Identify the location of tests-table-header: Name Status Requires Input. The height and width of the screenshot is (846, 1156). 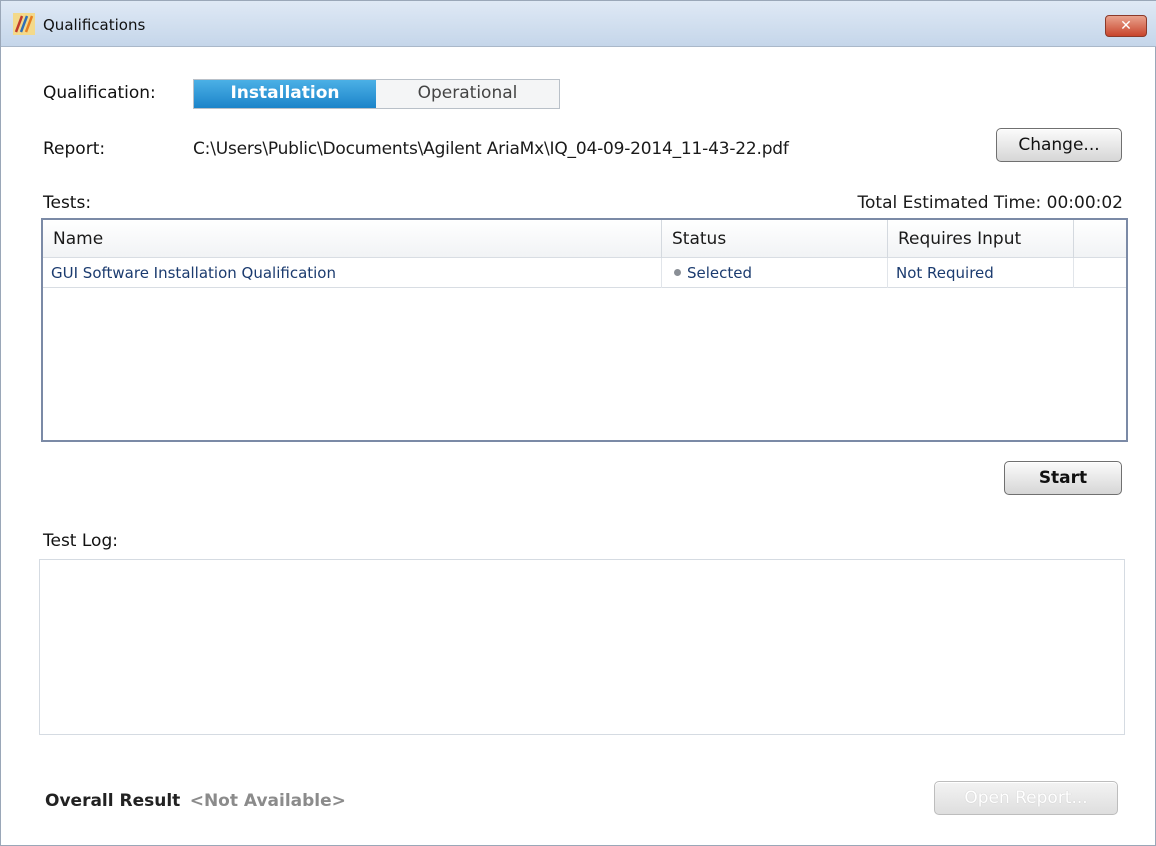
(584, 239).